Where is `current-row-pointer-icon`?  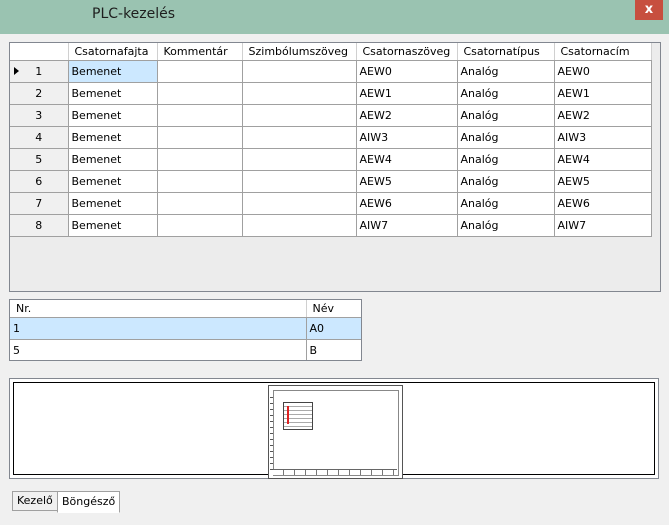 current-row-pointer-icon is located at coordinates (16, 71).